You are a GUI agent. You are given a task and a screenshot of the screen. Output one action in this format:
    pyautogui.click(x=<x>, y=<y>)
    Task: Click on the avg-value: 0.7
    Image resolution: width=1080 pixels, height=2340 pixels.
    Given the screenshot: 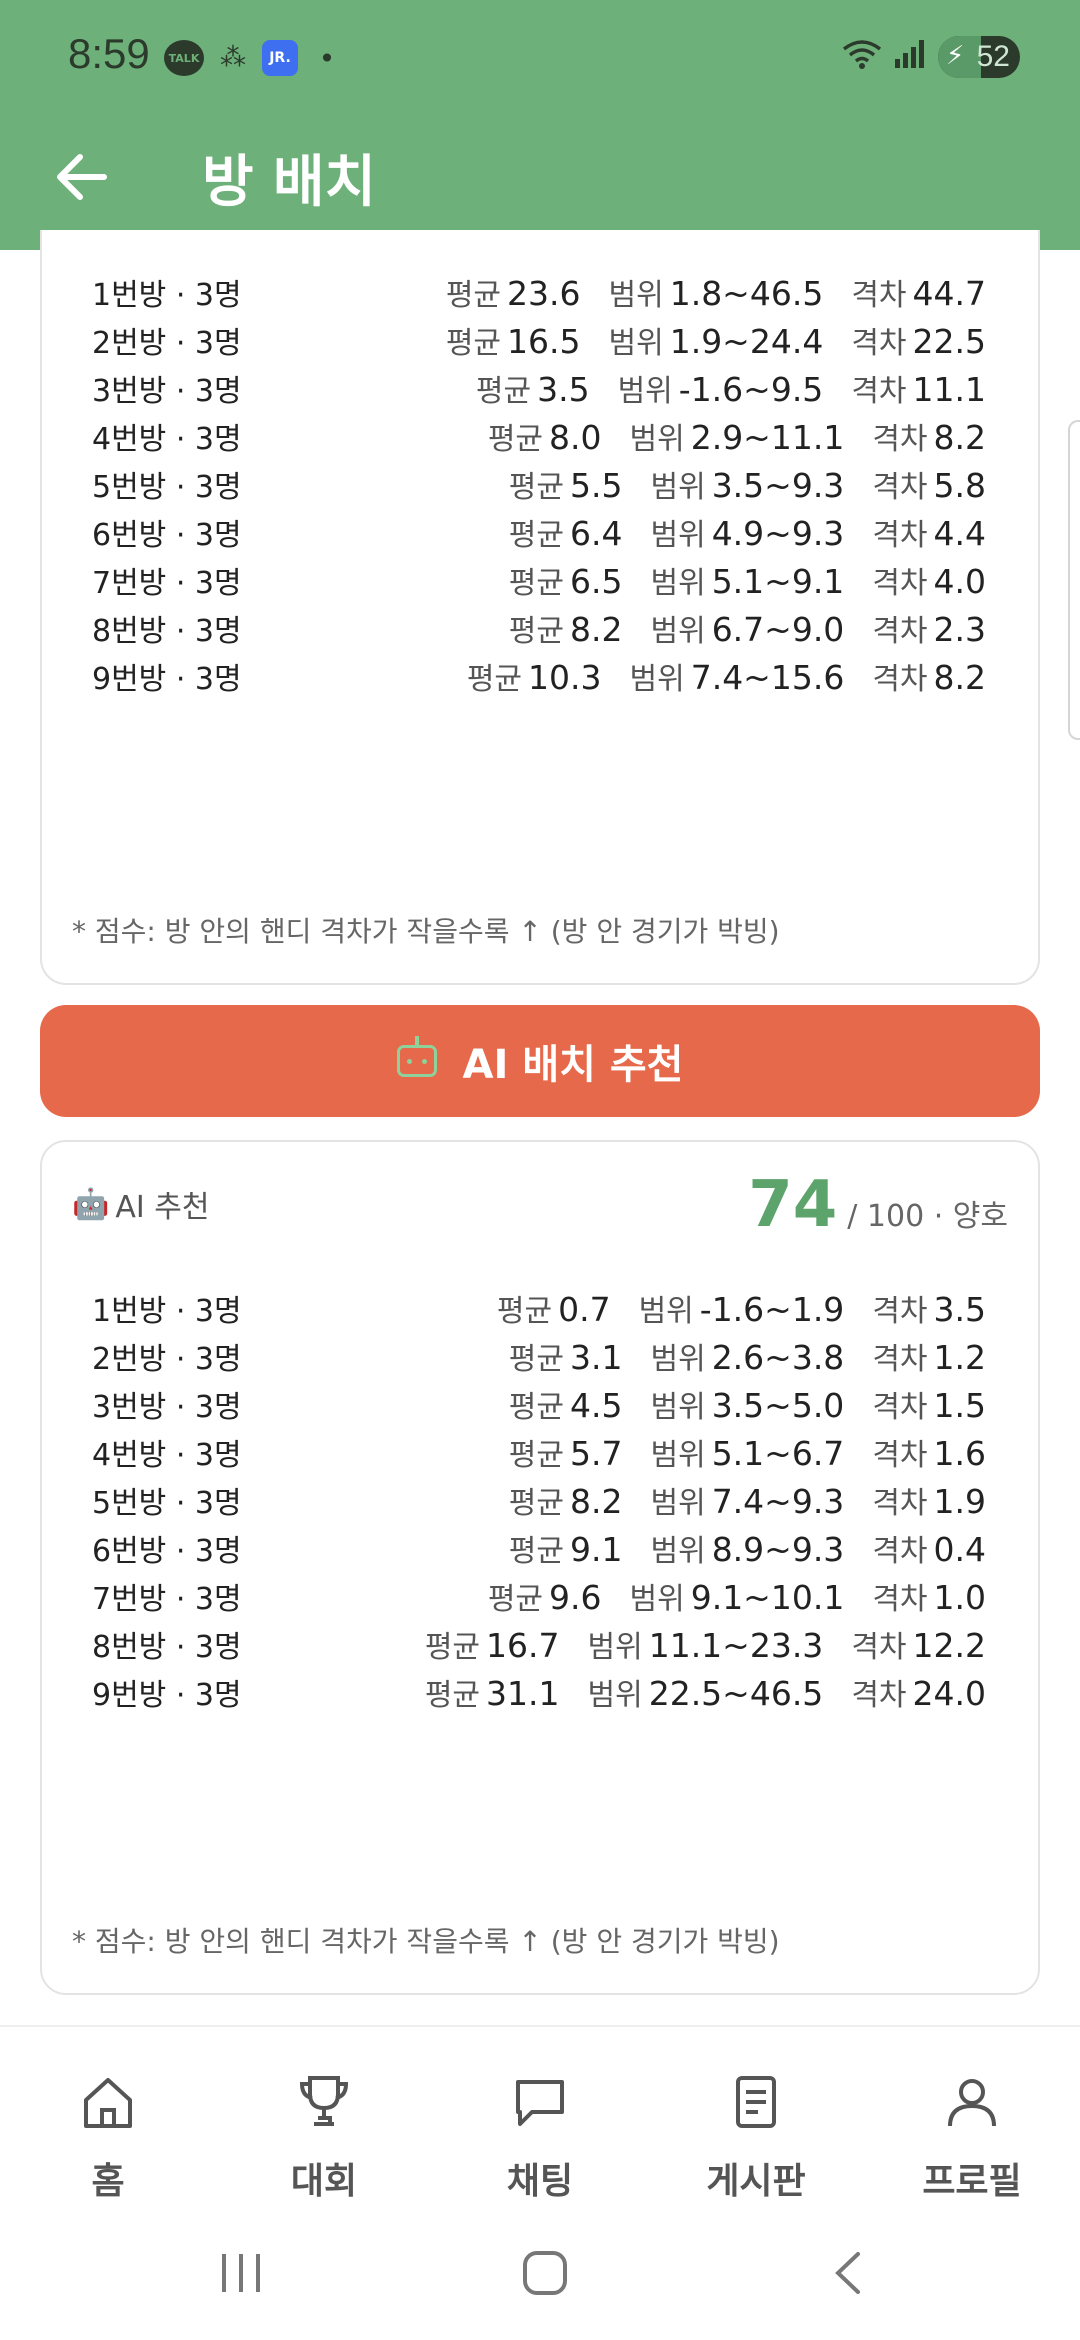 What is the action you would take?
    pyautogui.click(x=584, y=1309)
    